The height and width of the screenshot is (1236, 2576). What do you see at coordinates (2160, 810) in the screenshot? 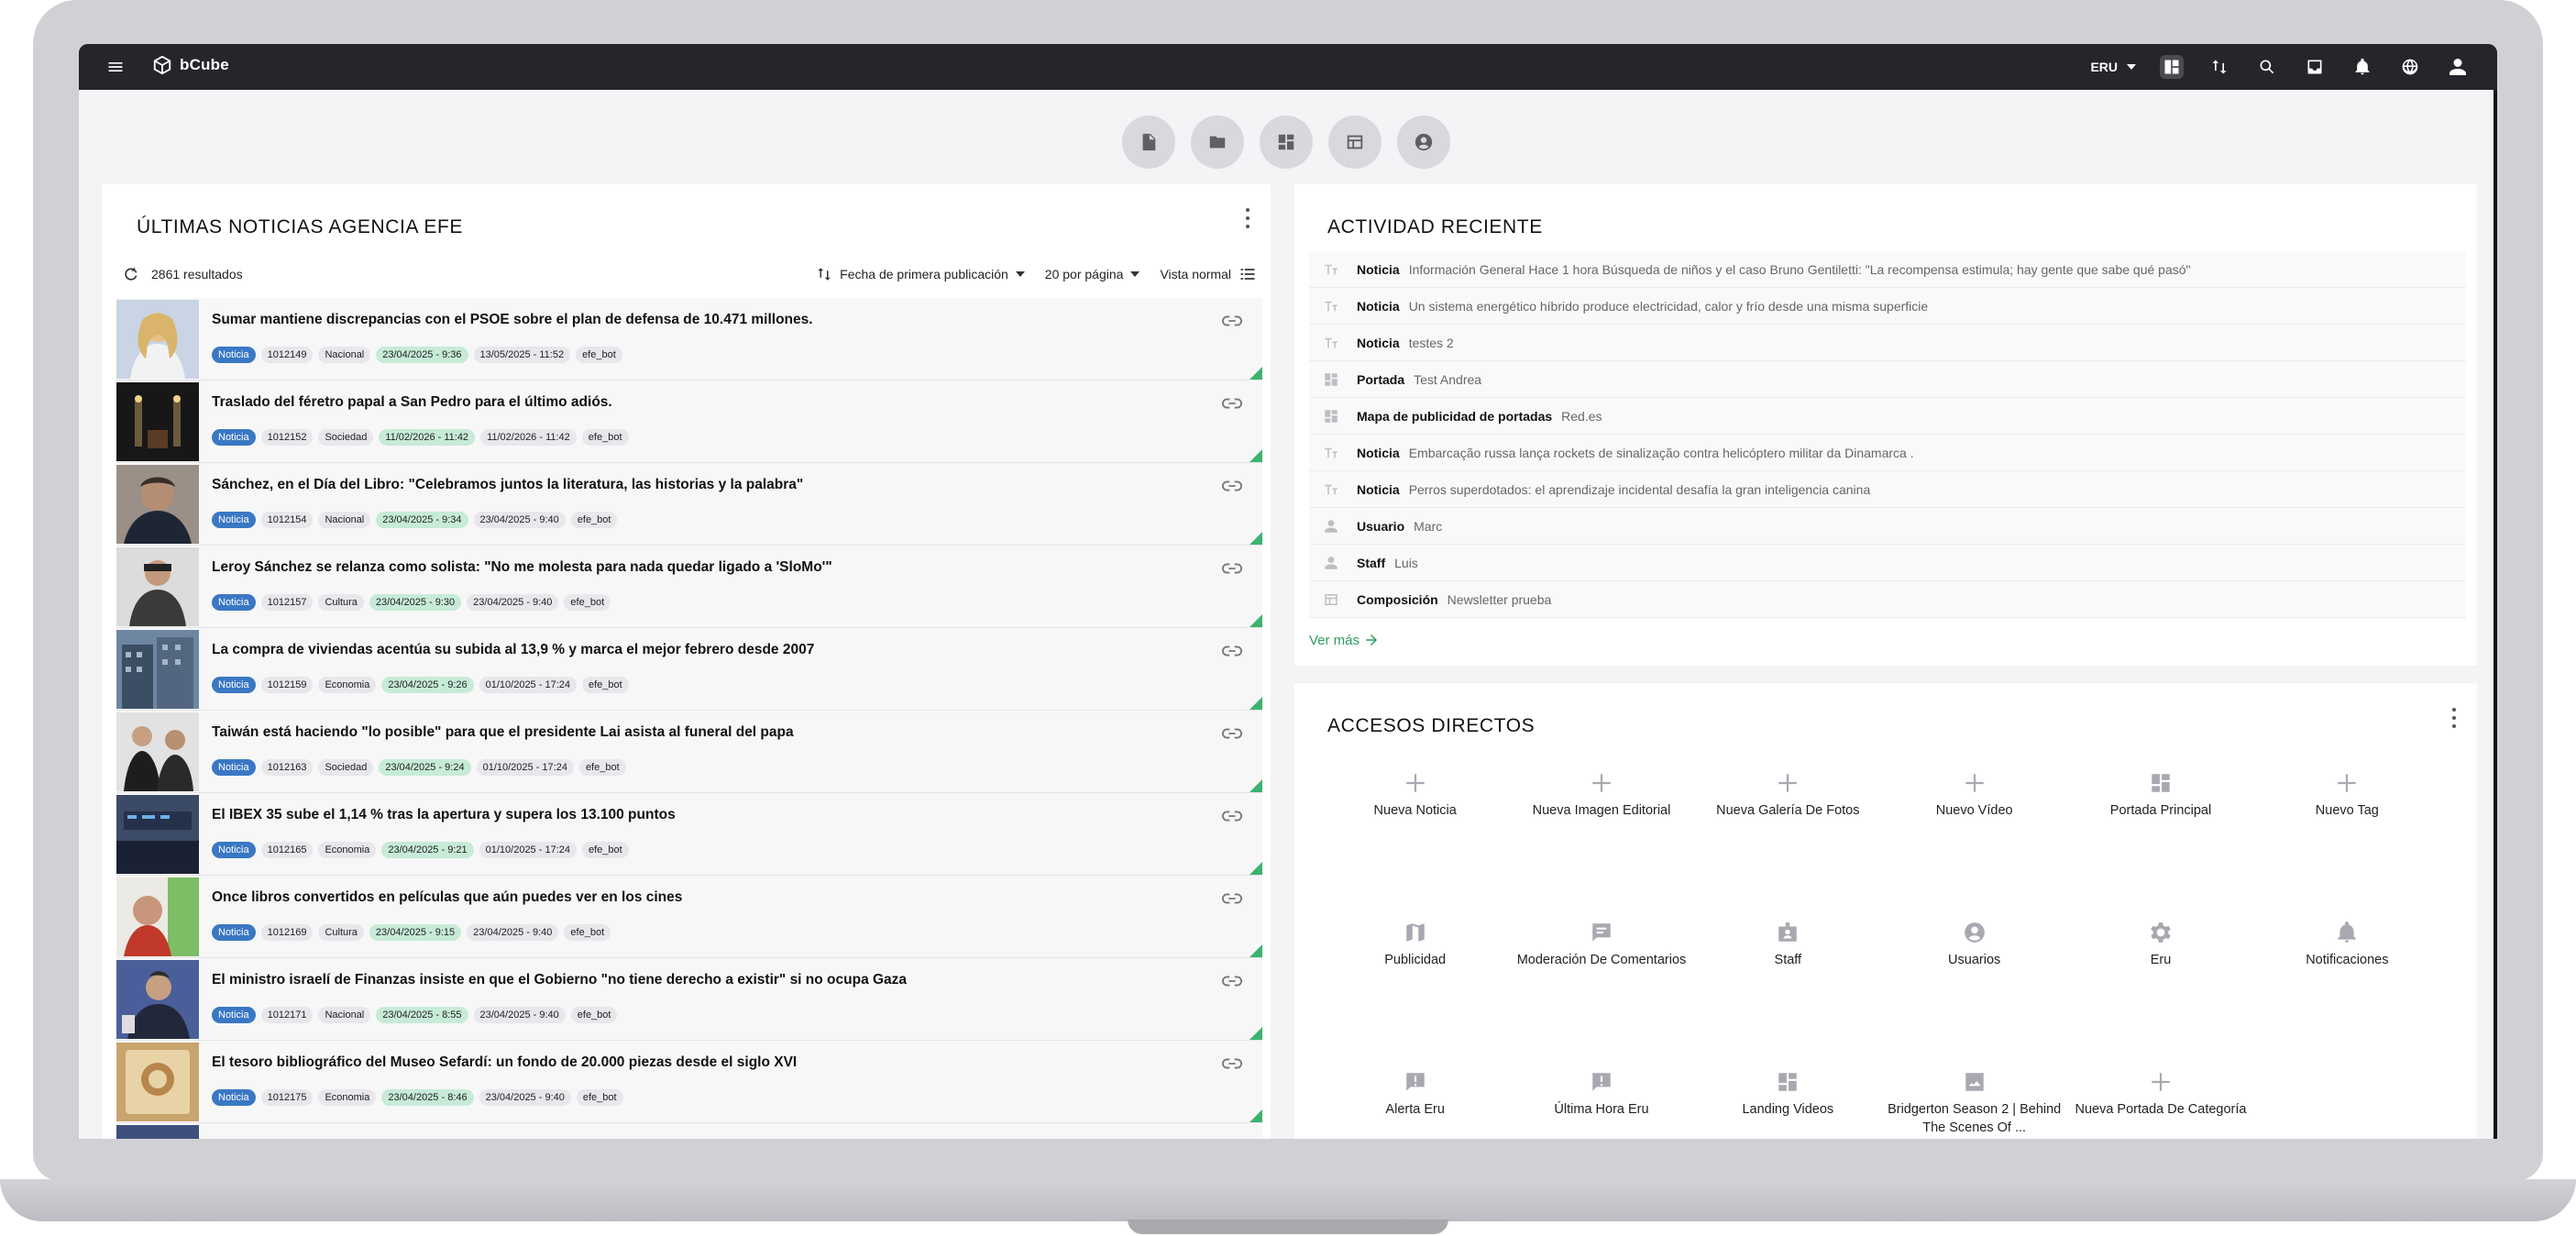
I see `shortcut-label: Portada Principal` at bounding box center [2160, 810].